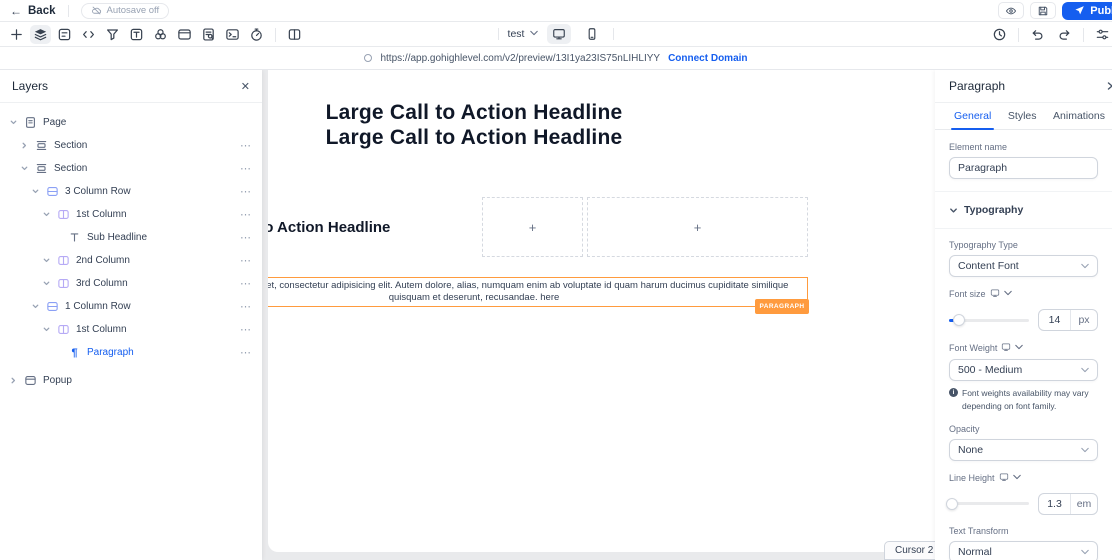 The image size is (1112, 560). I want to click on autosave-status: Autosave off, so click(125, 10).